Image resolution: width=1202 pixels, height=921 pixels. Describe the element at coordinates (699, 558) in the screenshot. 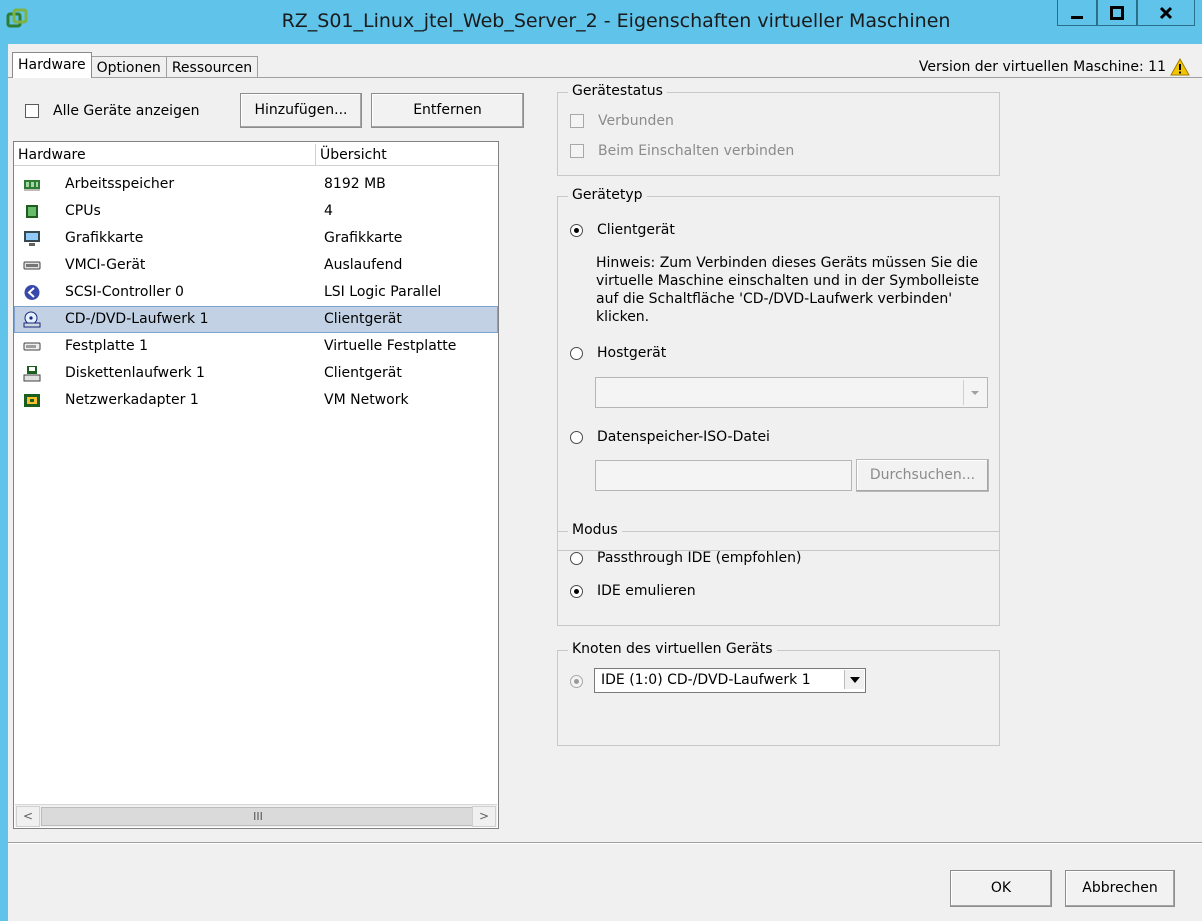

I see `passthrough-ide-label: Passthrough IDE (empfohlen)` at that location.